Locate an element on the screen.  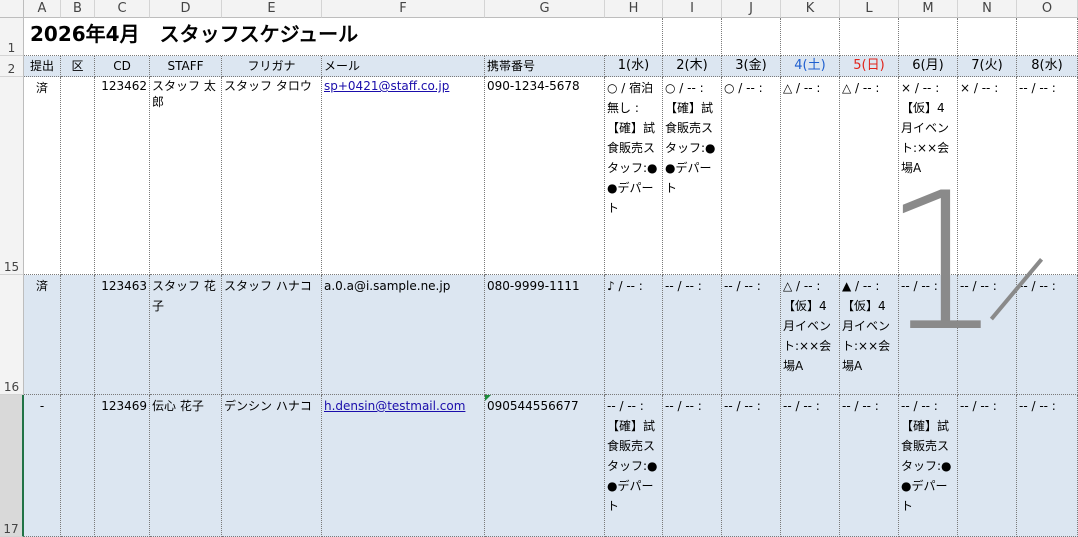
email-link: sp+0421@staff.co.jp is located at coordinates (386, 86).